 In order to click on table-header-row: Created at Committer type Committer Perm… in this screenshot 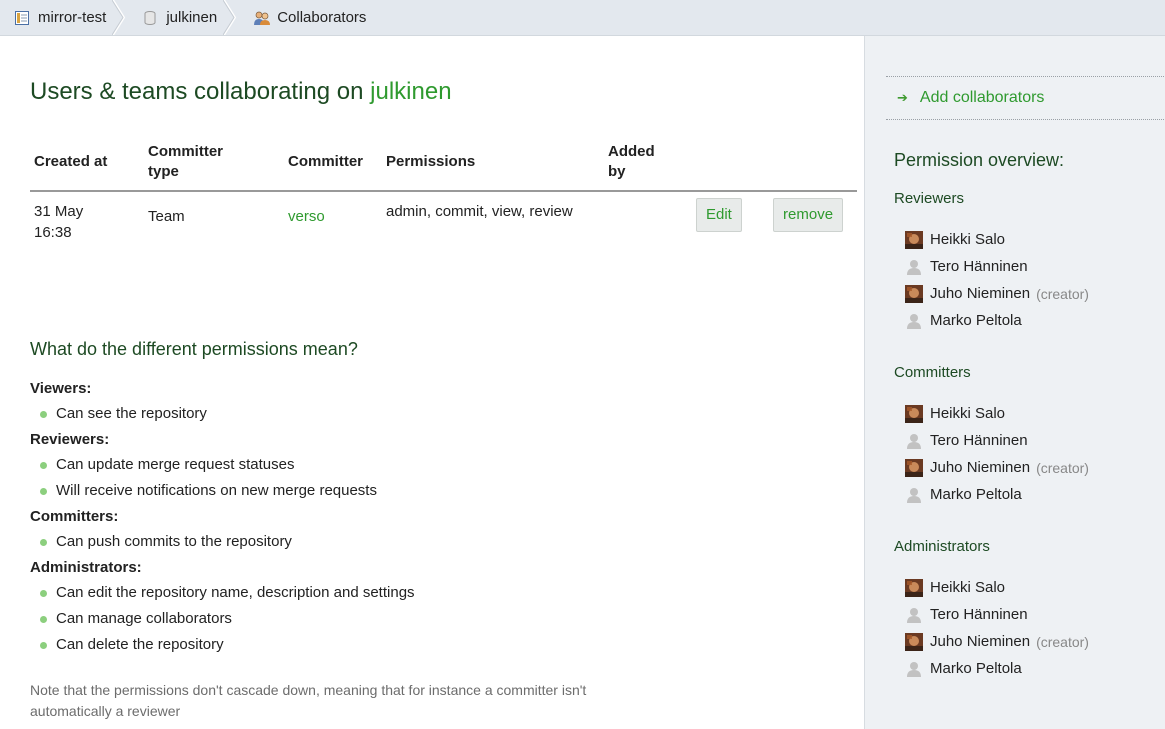, I will do `click(443, 163)`.